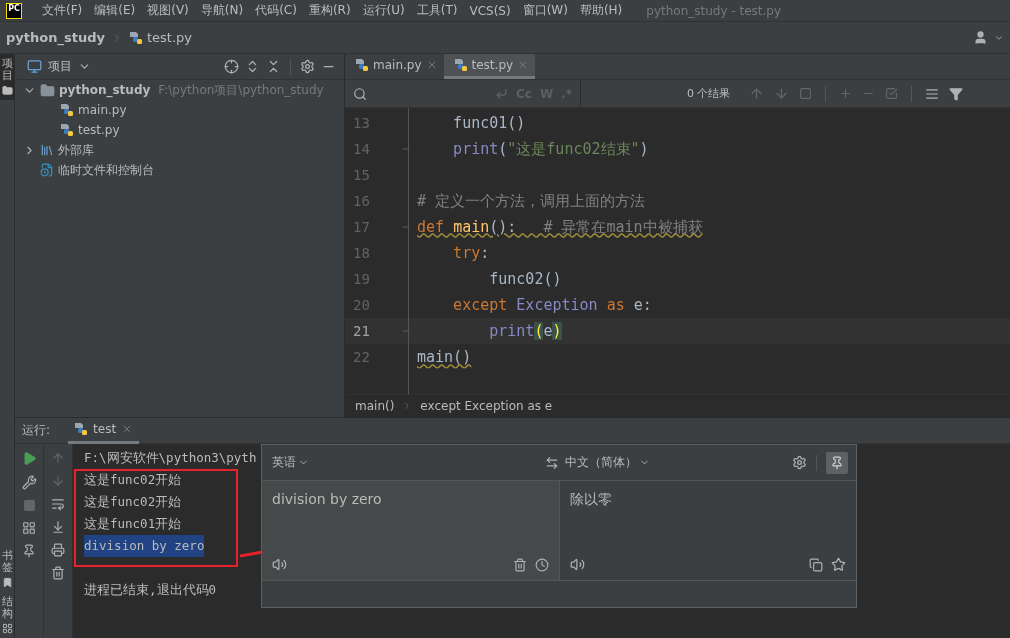 Image resolution: width=1010 pixels, height=638 pixels. I want to click on breadcrumb: except Exception as e, so click(486, 406).